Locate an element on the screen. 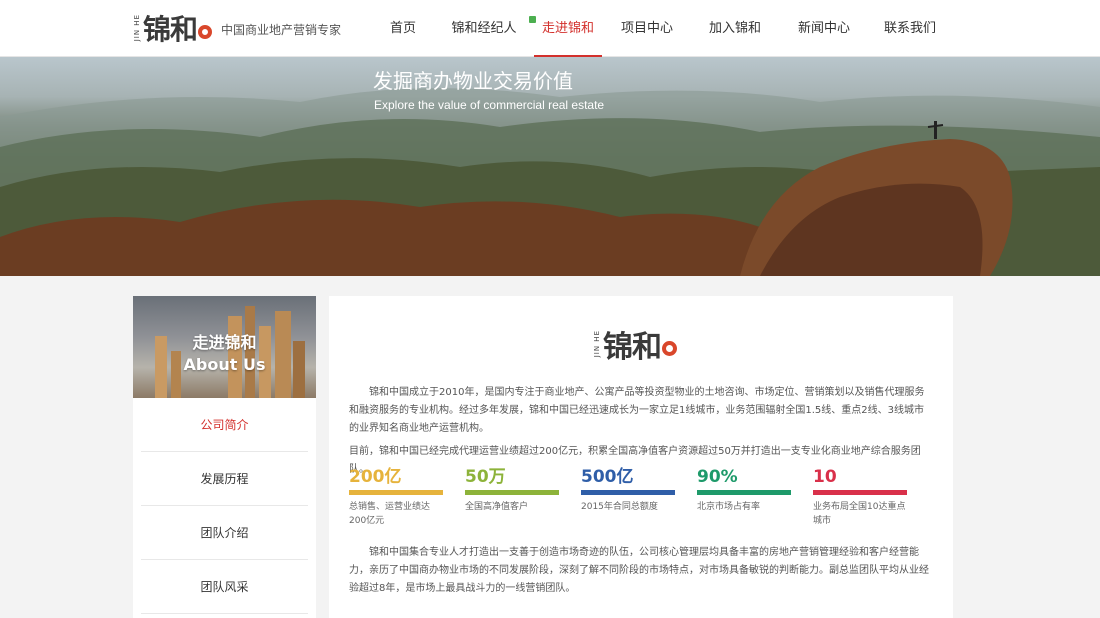 This screenshot has height=618, width=1100. stat-label: 总销售、运营业绩达200亿元 is located at coordinates (390, 514).